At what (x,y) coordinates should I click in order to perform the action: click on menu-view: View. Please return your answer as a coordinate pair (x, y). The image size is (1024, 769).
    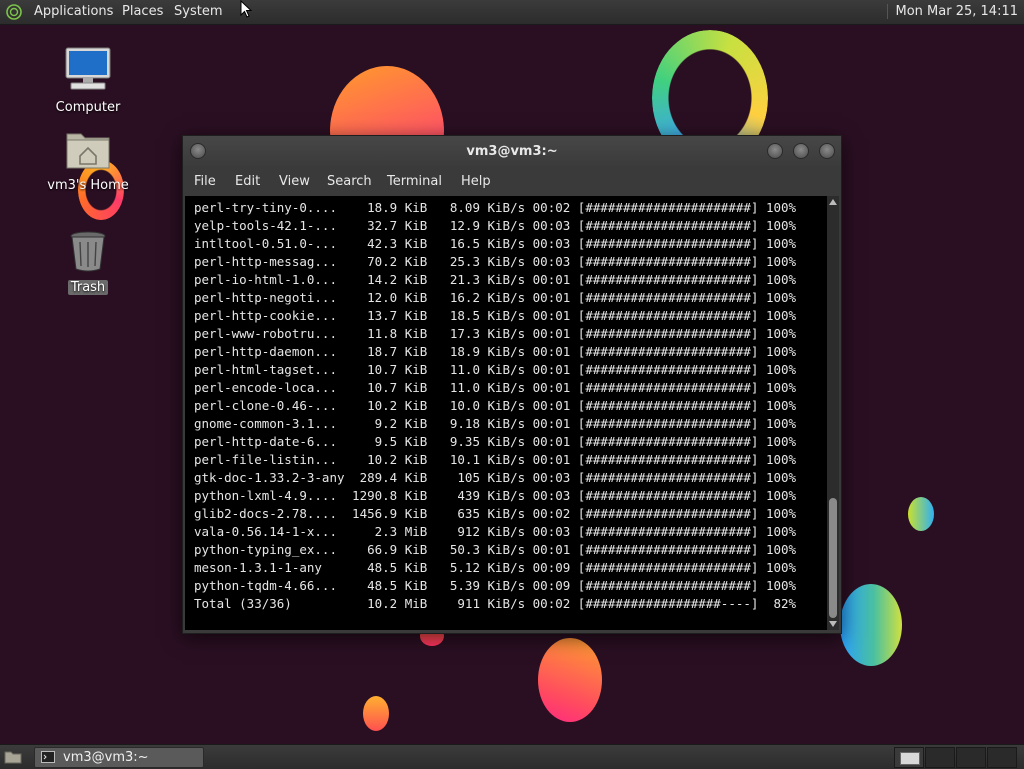
    Looking at the image, I should click on (294, 181).